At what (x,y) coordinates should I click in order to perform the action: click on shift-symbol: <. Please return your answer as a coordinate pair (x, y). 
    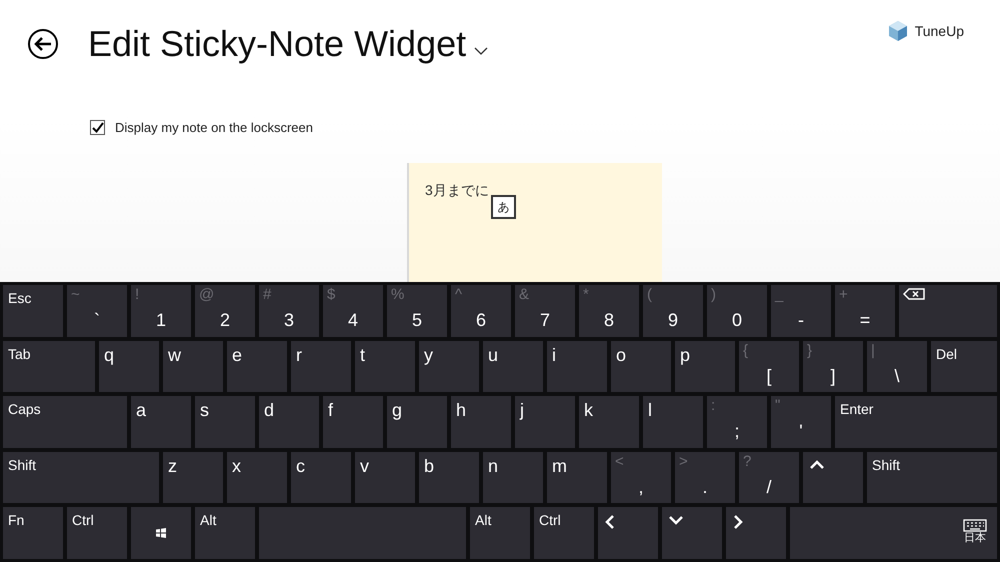
    Looking at the image, I should click on (619, 461).